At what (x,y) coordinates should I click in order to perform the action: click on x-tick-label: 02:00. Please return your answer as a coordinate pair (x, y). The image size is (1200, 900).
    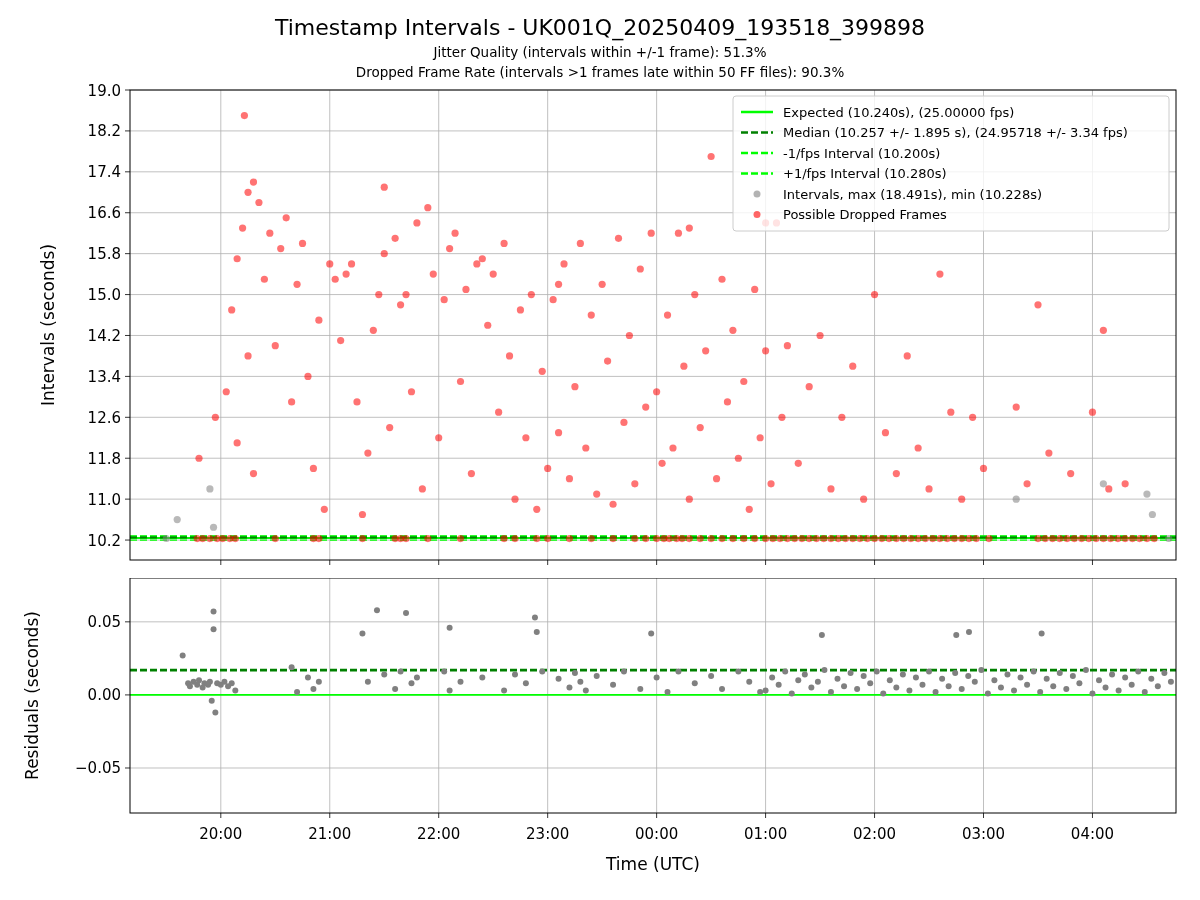
    Looking at the image, I should click on (874, 834).